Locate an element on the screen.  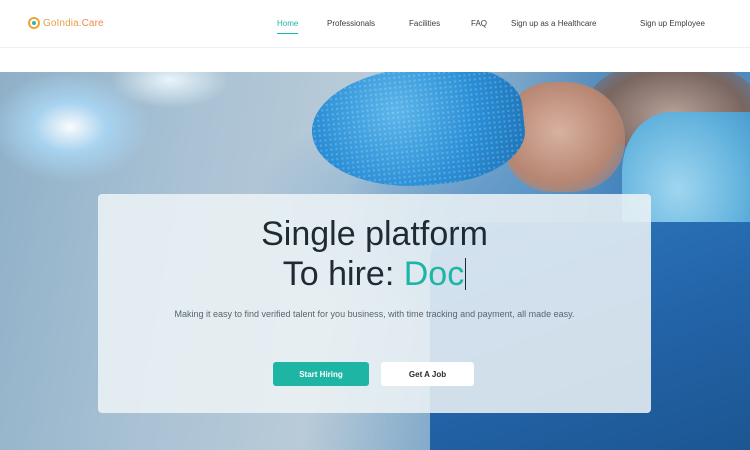
nav-faq: FAQ is located at coordinates (479, 25).